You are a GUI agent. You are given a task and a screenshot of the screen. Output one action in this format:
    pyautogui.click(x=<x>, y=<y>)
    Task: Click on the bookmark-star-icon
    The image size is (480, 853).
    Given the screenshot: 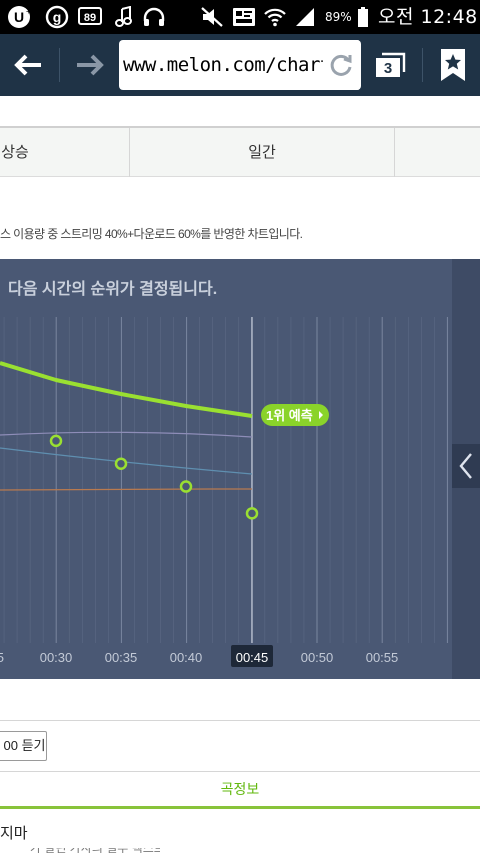 What is the action you would take?
    pyautogui.click(x=453, y=65)
    